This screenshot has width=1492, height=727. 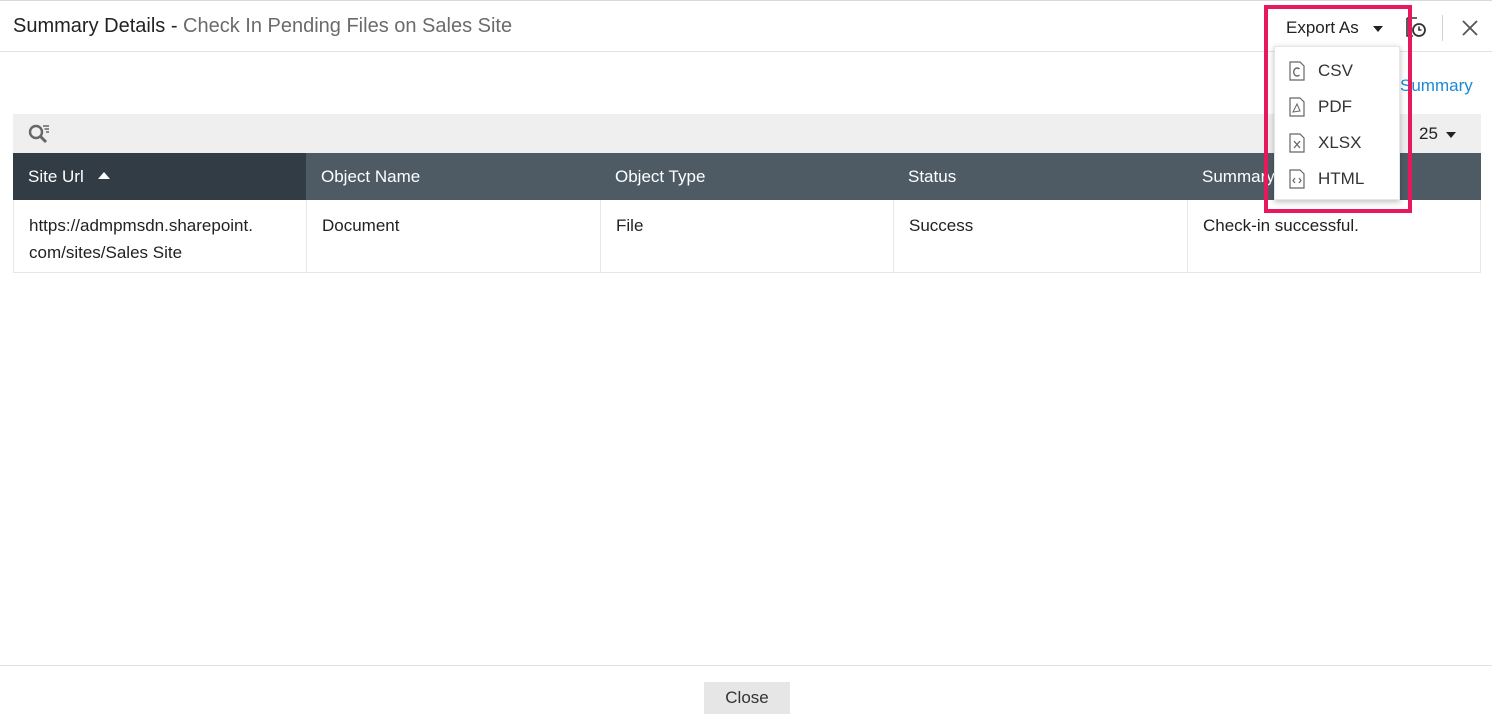 I want to click on csv-file-glyph, so click(x=1297, y=71).